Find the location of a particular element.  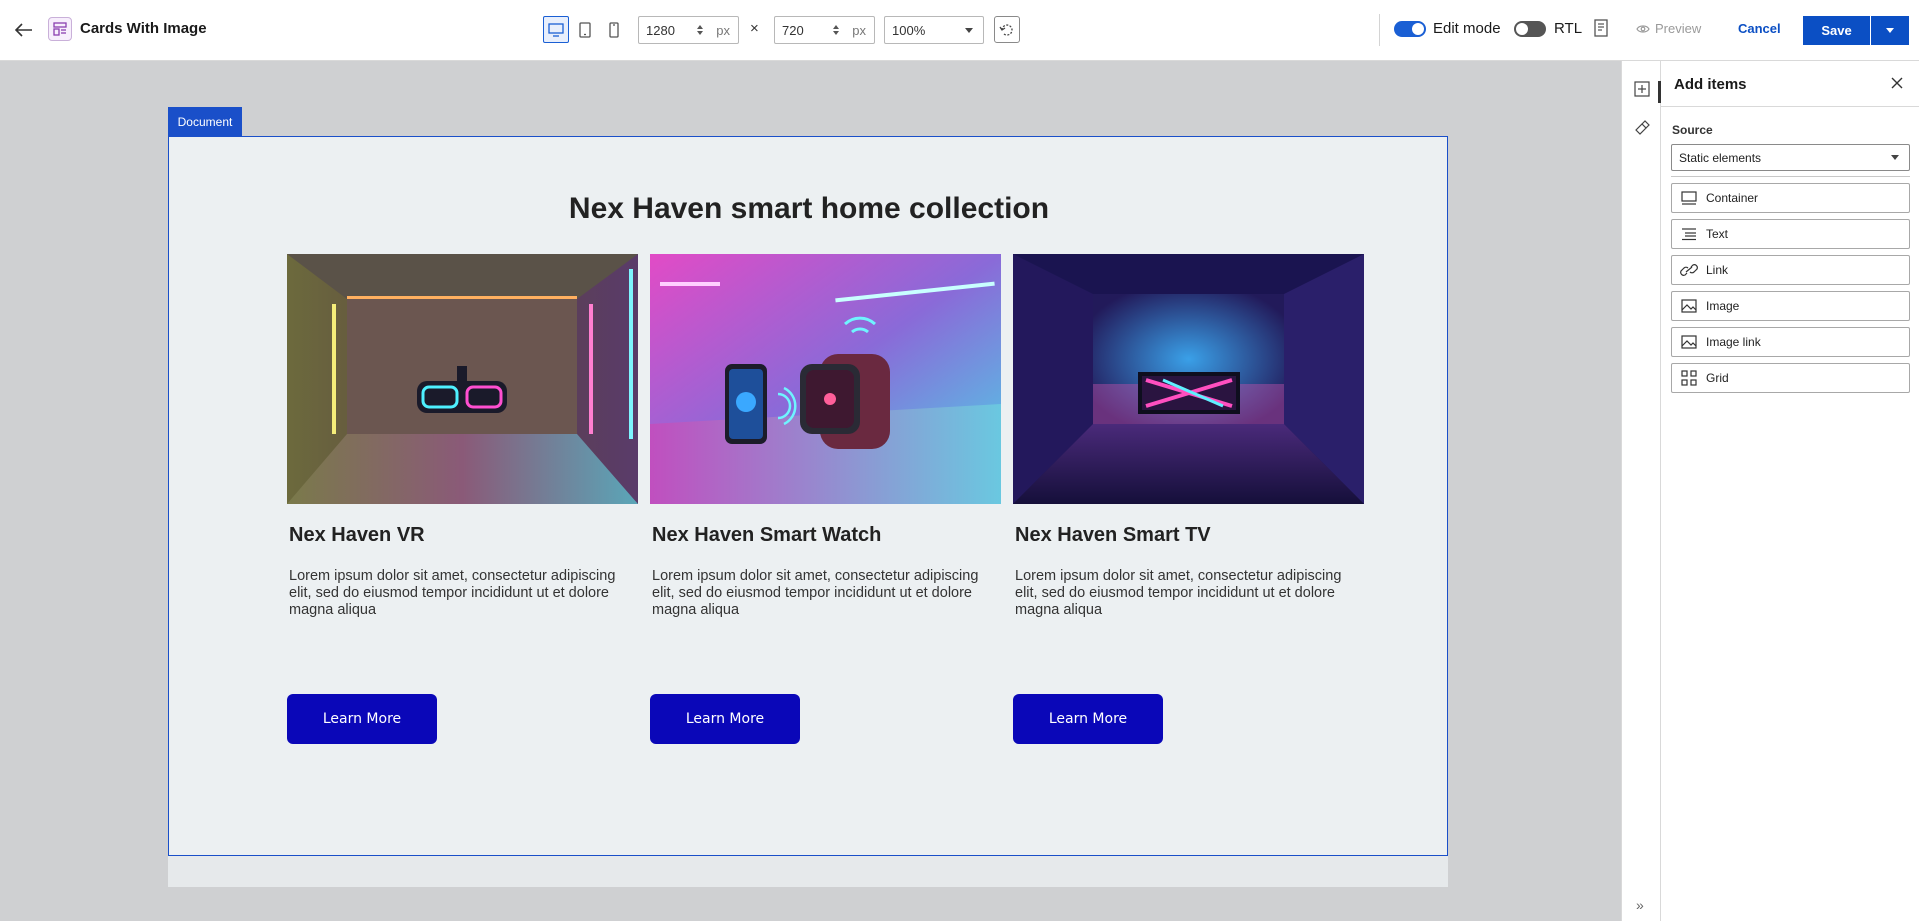

preview-button: Preview is located at coordinates (1668, 28).